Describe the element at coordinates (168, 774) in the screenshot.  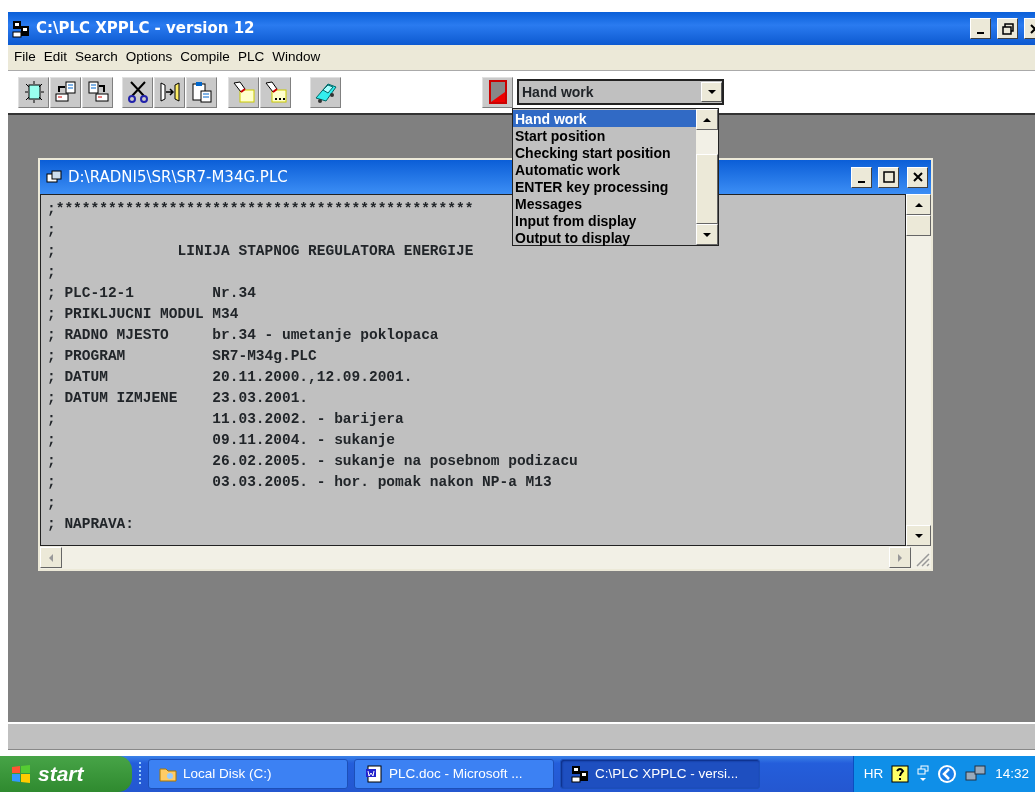
I see `folder-icon` at that location.